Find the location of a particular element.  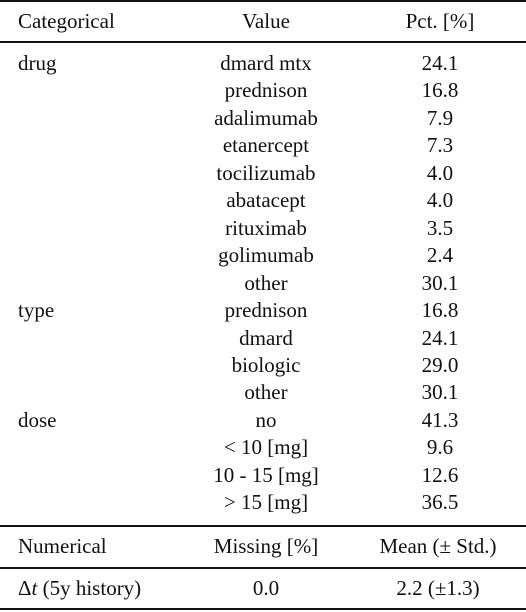

bottom-rule is located at coordinates (263, 609).